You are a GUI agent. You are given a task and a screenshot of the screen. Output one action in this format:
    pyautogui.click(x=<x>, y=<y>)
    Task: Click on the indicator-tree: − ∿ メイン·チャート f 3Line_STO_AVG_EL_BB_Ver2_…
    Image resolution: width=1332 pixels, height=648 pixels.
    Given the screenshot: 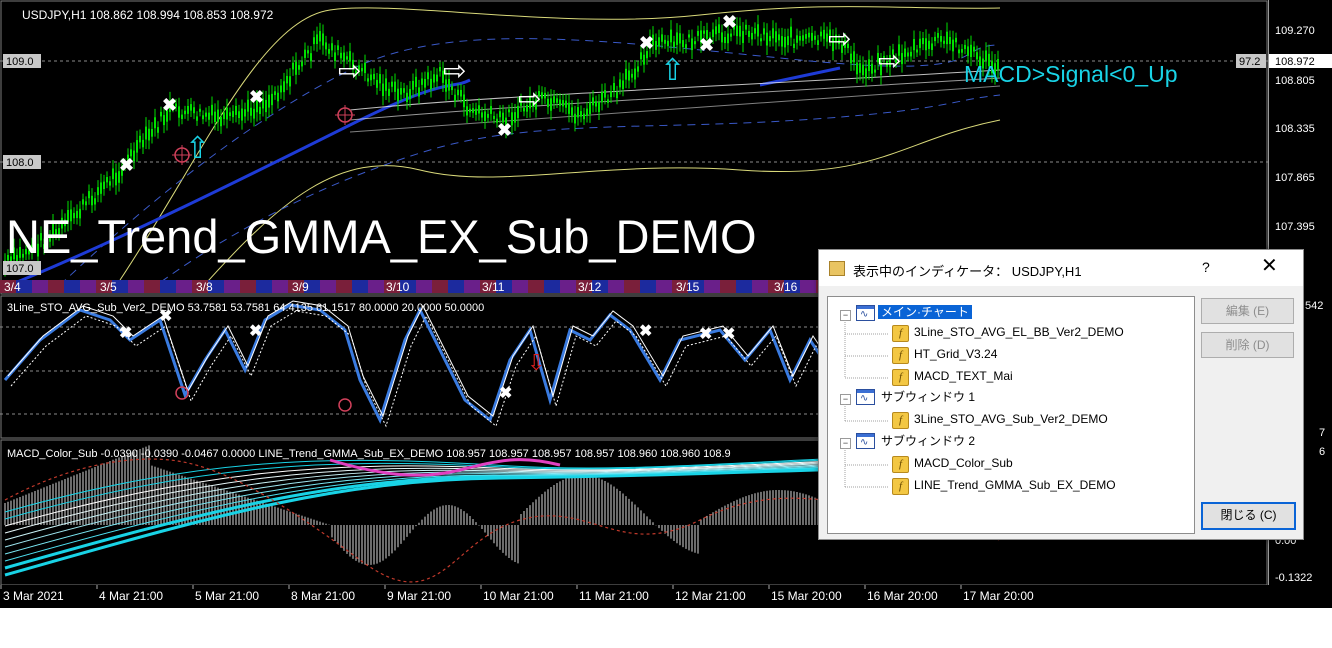 What is the action you would take?
    pyautogui.click(x=1011, y=415)
    